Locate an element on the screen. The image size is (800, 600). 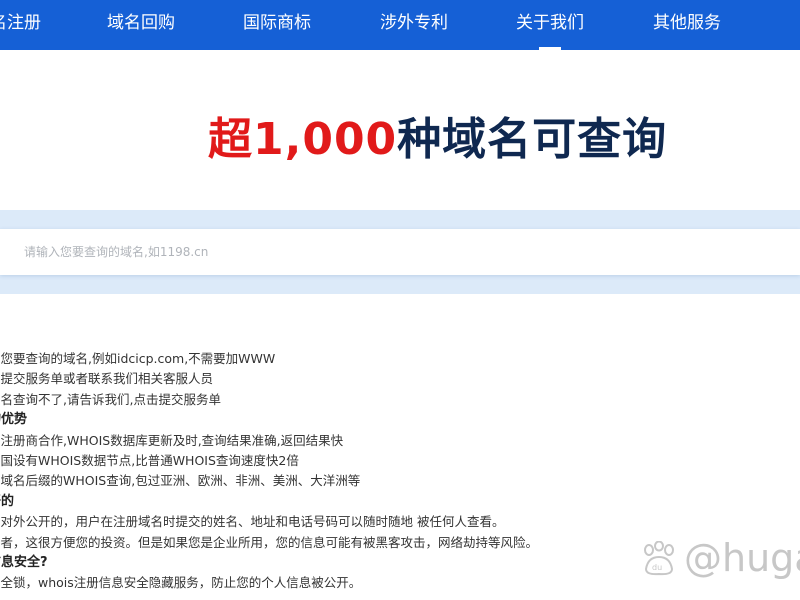
info-line: 各国设有WHOIS数据节点,比普通WHOIS查询速度快2倍 is located at coordinates (149, 460).